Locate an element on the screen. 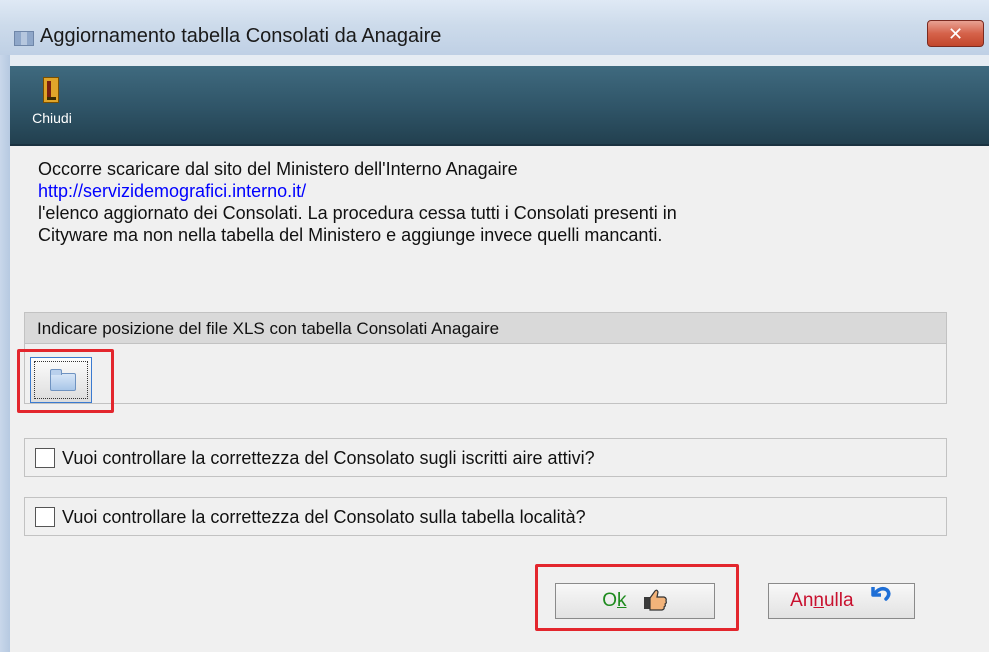 This screenshot has width=989, height=652. toolbar is located at coordinates (499, 106).